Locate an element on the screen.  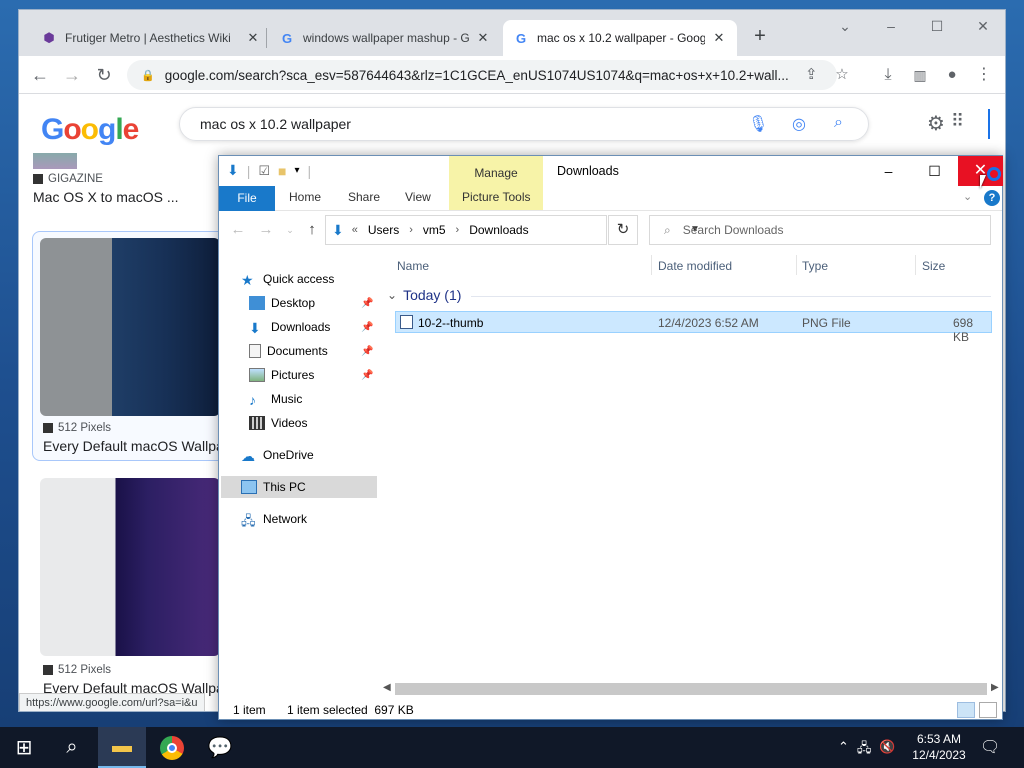
side-panel-icon: ▥ is located at coordinates (920, 75).